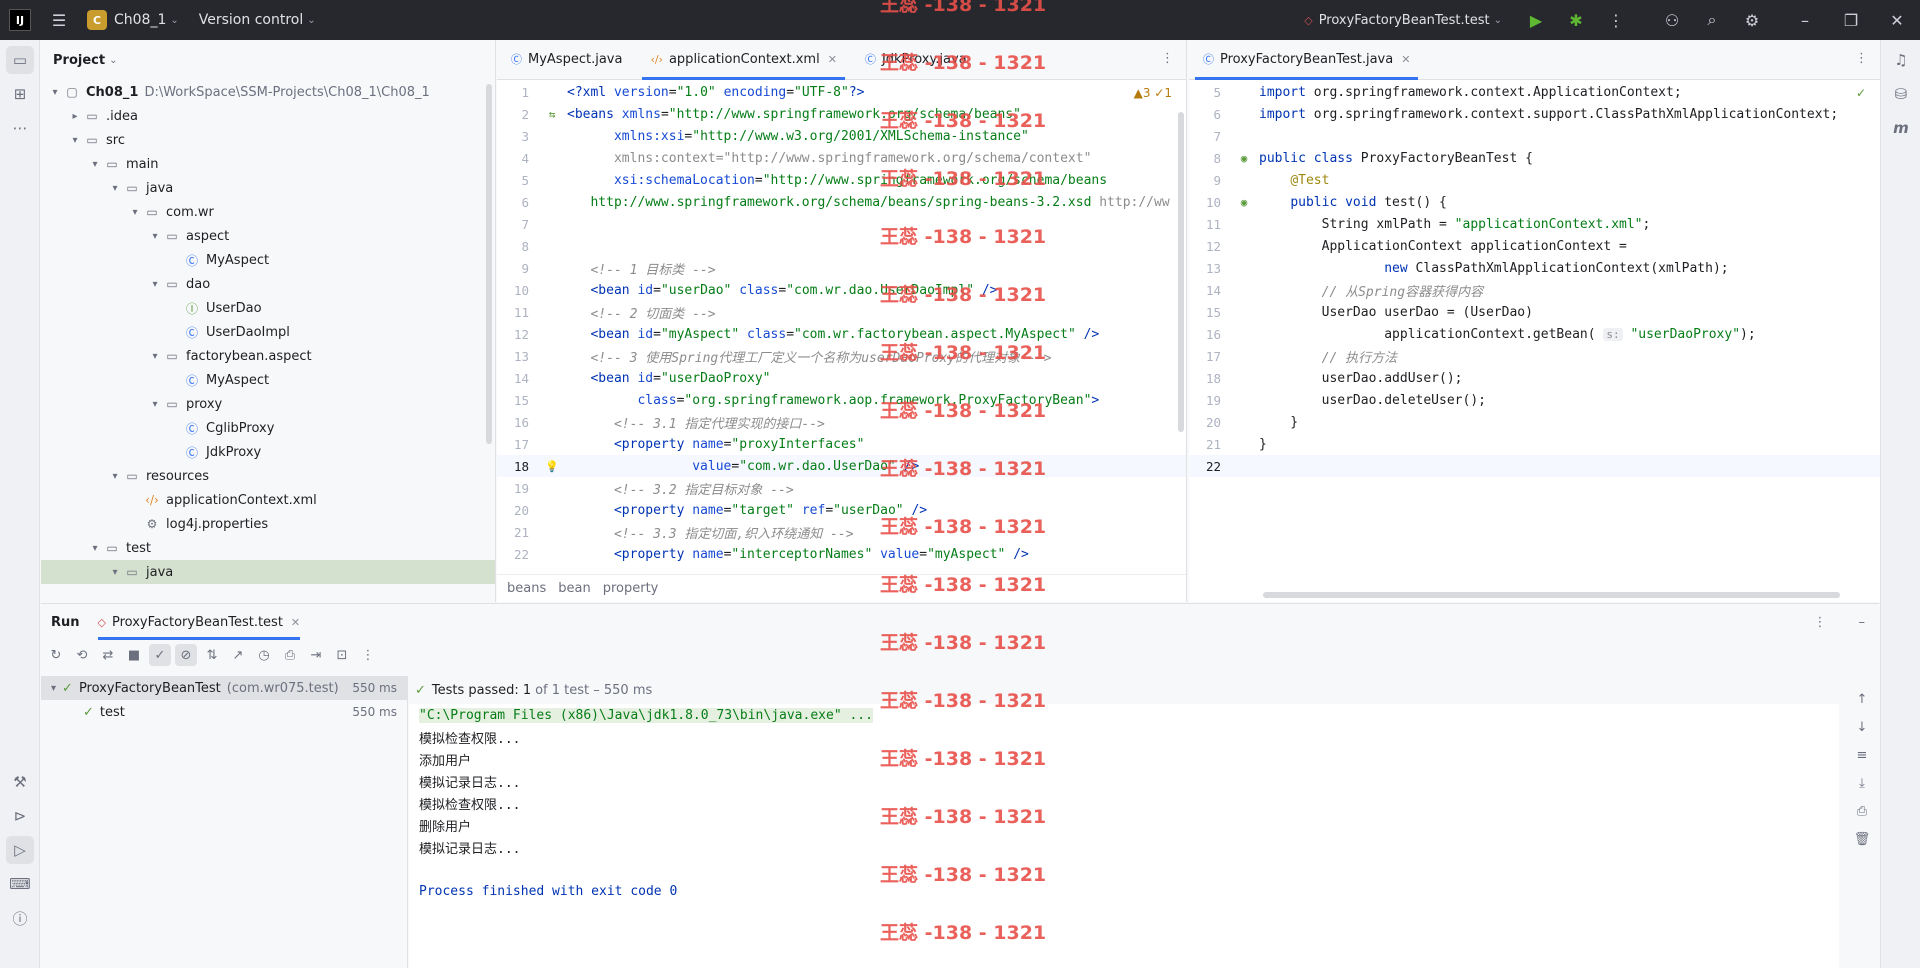 The width and height of the screenshot is (1920, 968). I want to click on code-line: 18 💡 value="com.wr.dao.UserDao" />, so click(841, 466).